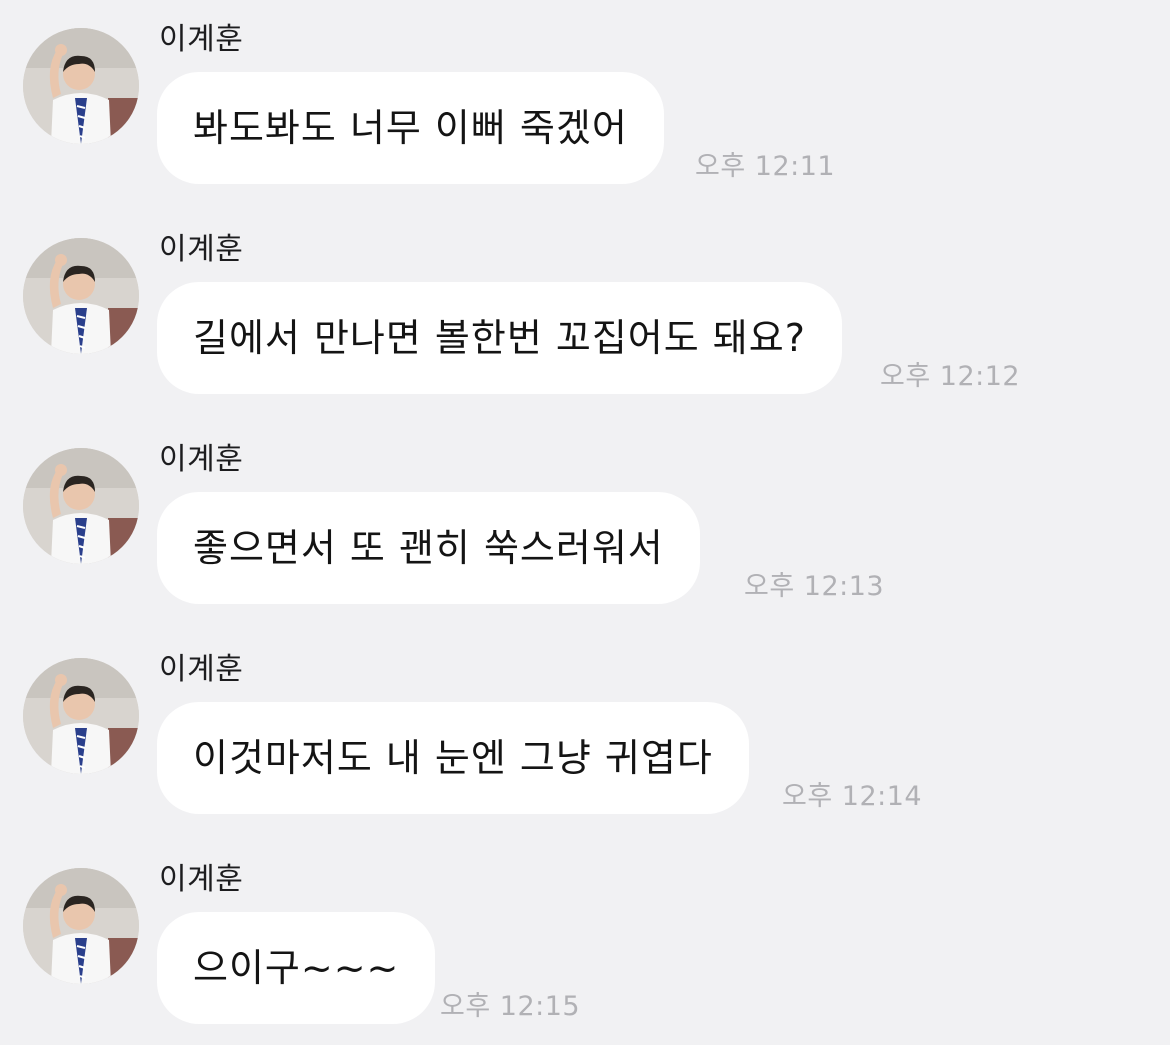  What do you see at coordinates (814, 586) in the screenshot?
I see `message-timestamp: 오후 12:13` at bounding box center [814, 586].